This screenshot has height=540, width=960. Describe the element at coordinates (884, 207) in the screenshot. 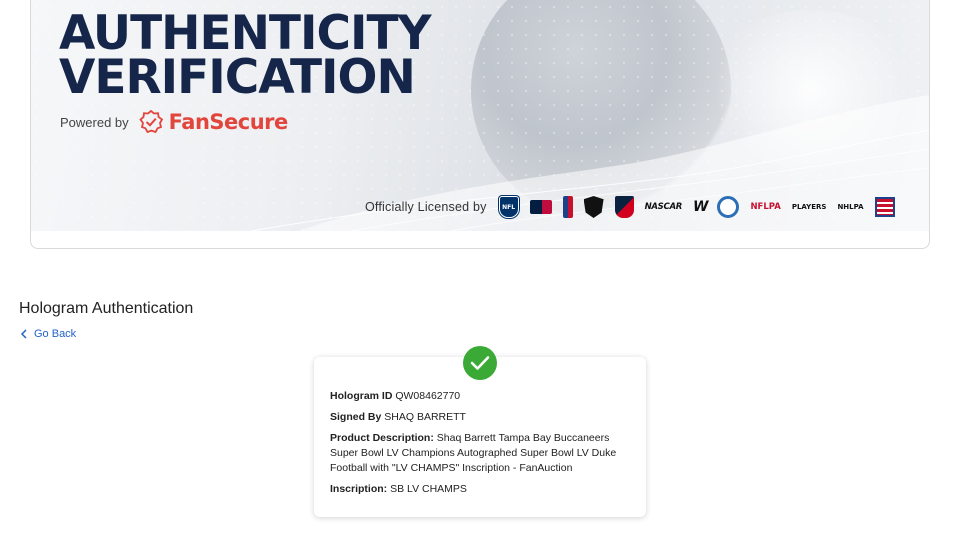

I see `hall-of-fame-logo-icon` at that location.